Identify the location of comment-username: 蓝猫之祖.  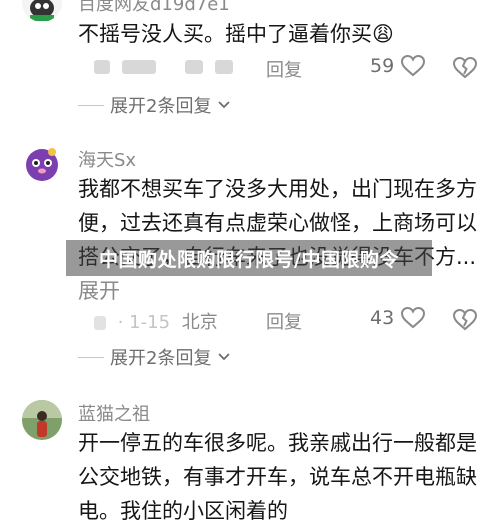
(114, 413).